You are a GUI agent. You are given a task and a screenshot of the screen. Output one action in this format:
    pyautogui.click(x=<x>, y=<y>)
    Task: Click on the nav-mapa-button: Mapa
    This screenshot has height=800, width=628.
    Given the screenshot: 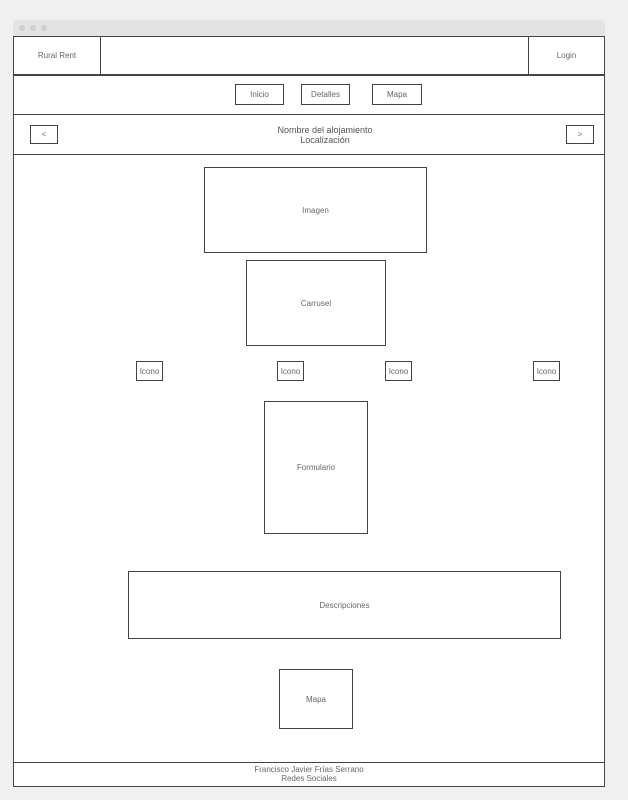 What is the action you would take?
    pyautogui.click(x=397, y=94)
    